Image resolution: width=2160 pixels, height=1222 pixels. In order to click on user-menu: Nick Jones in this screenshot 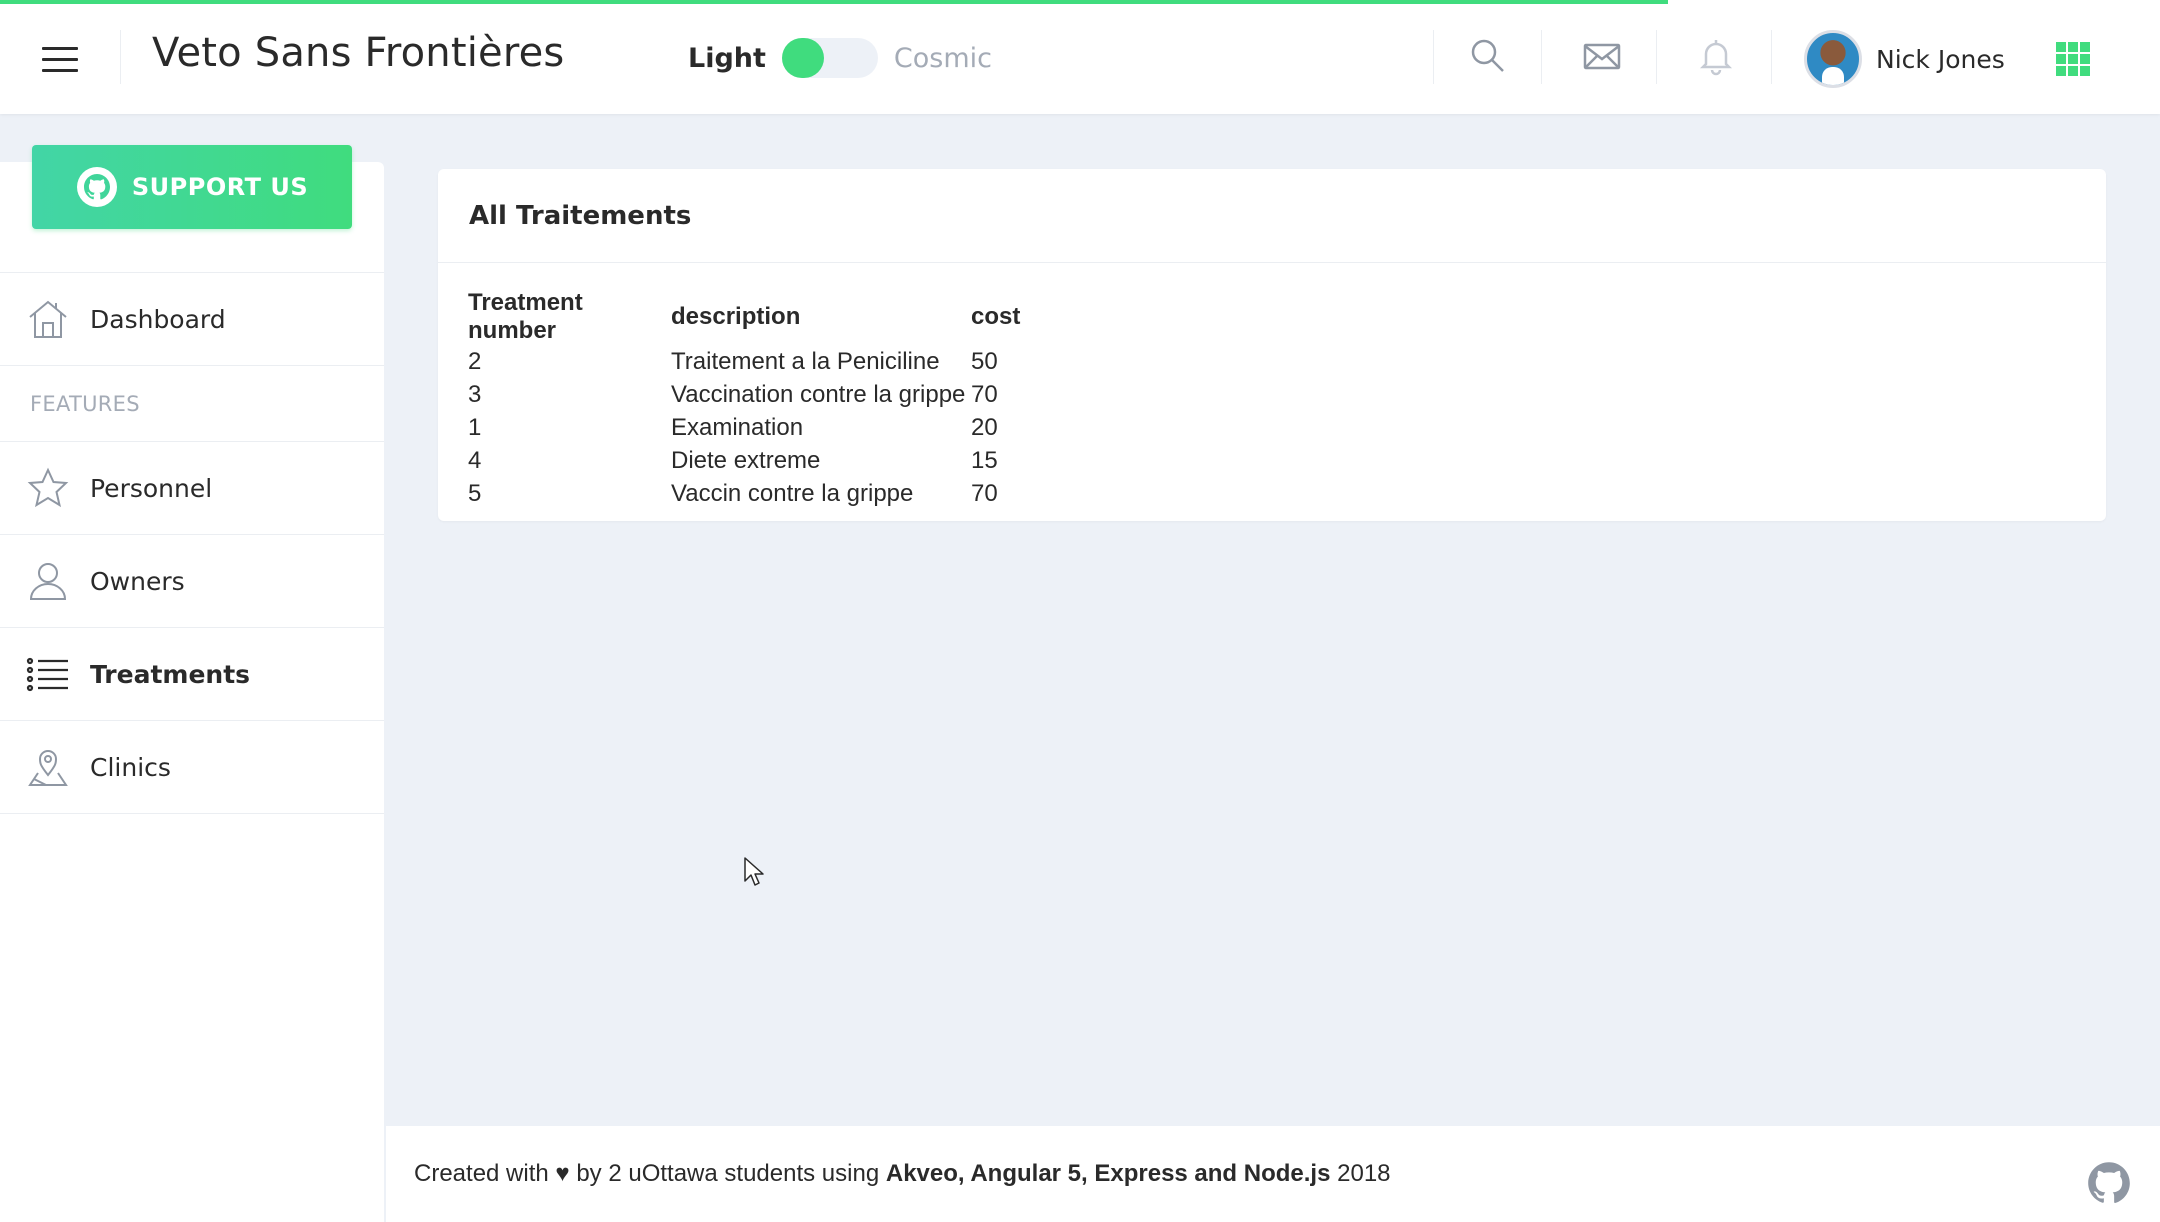, I will do `click(1904, 59)`.